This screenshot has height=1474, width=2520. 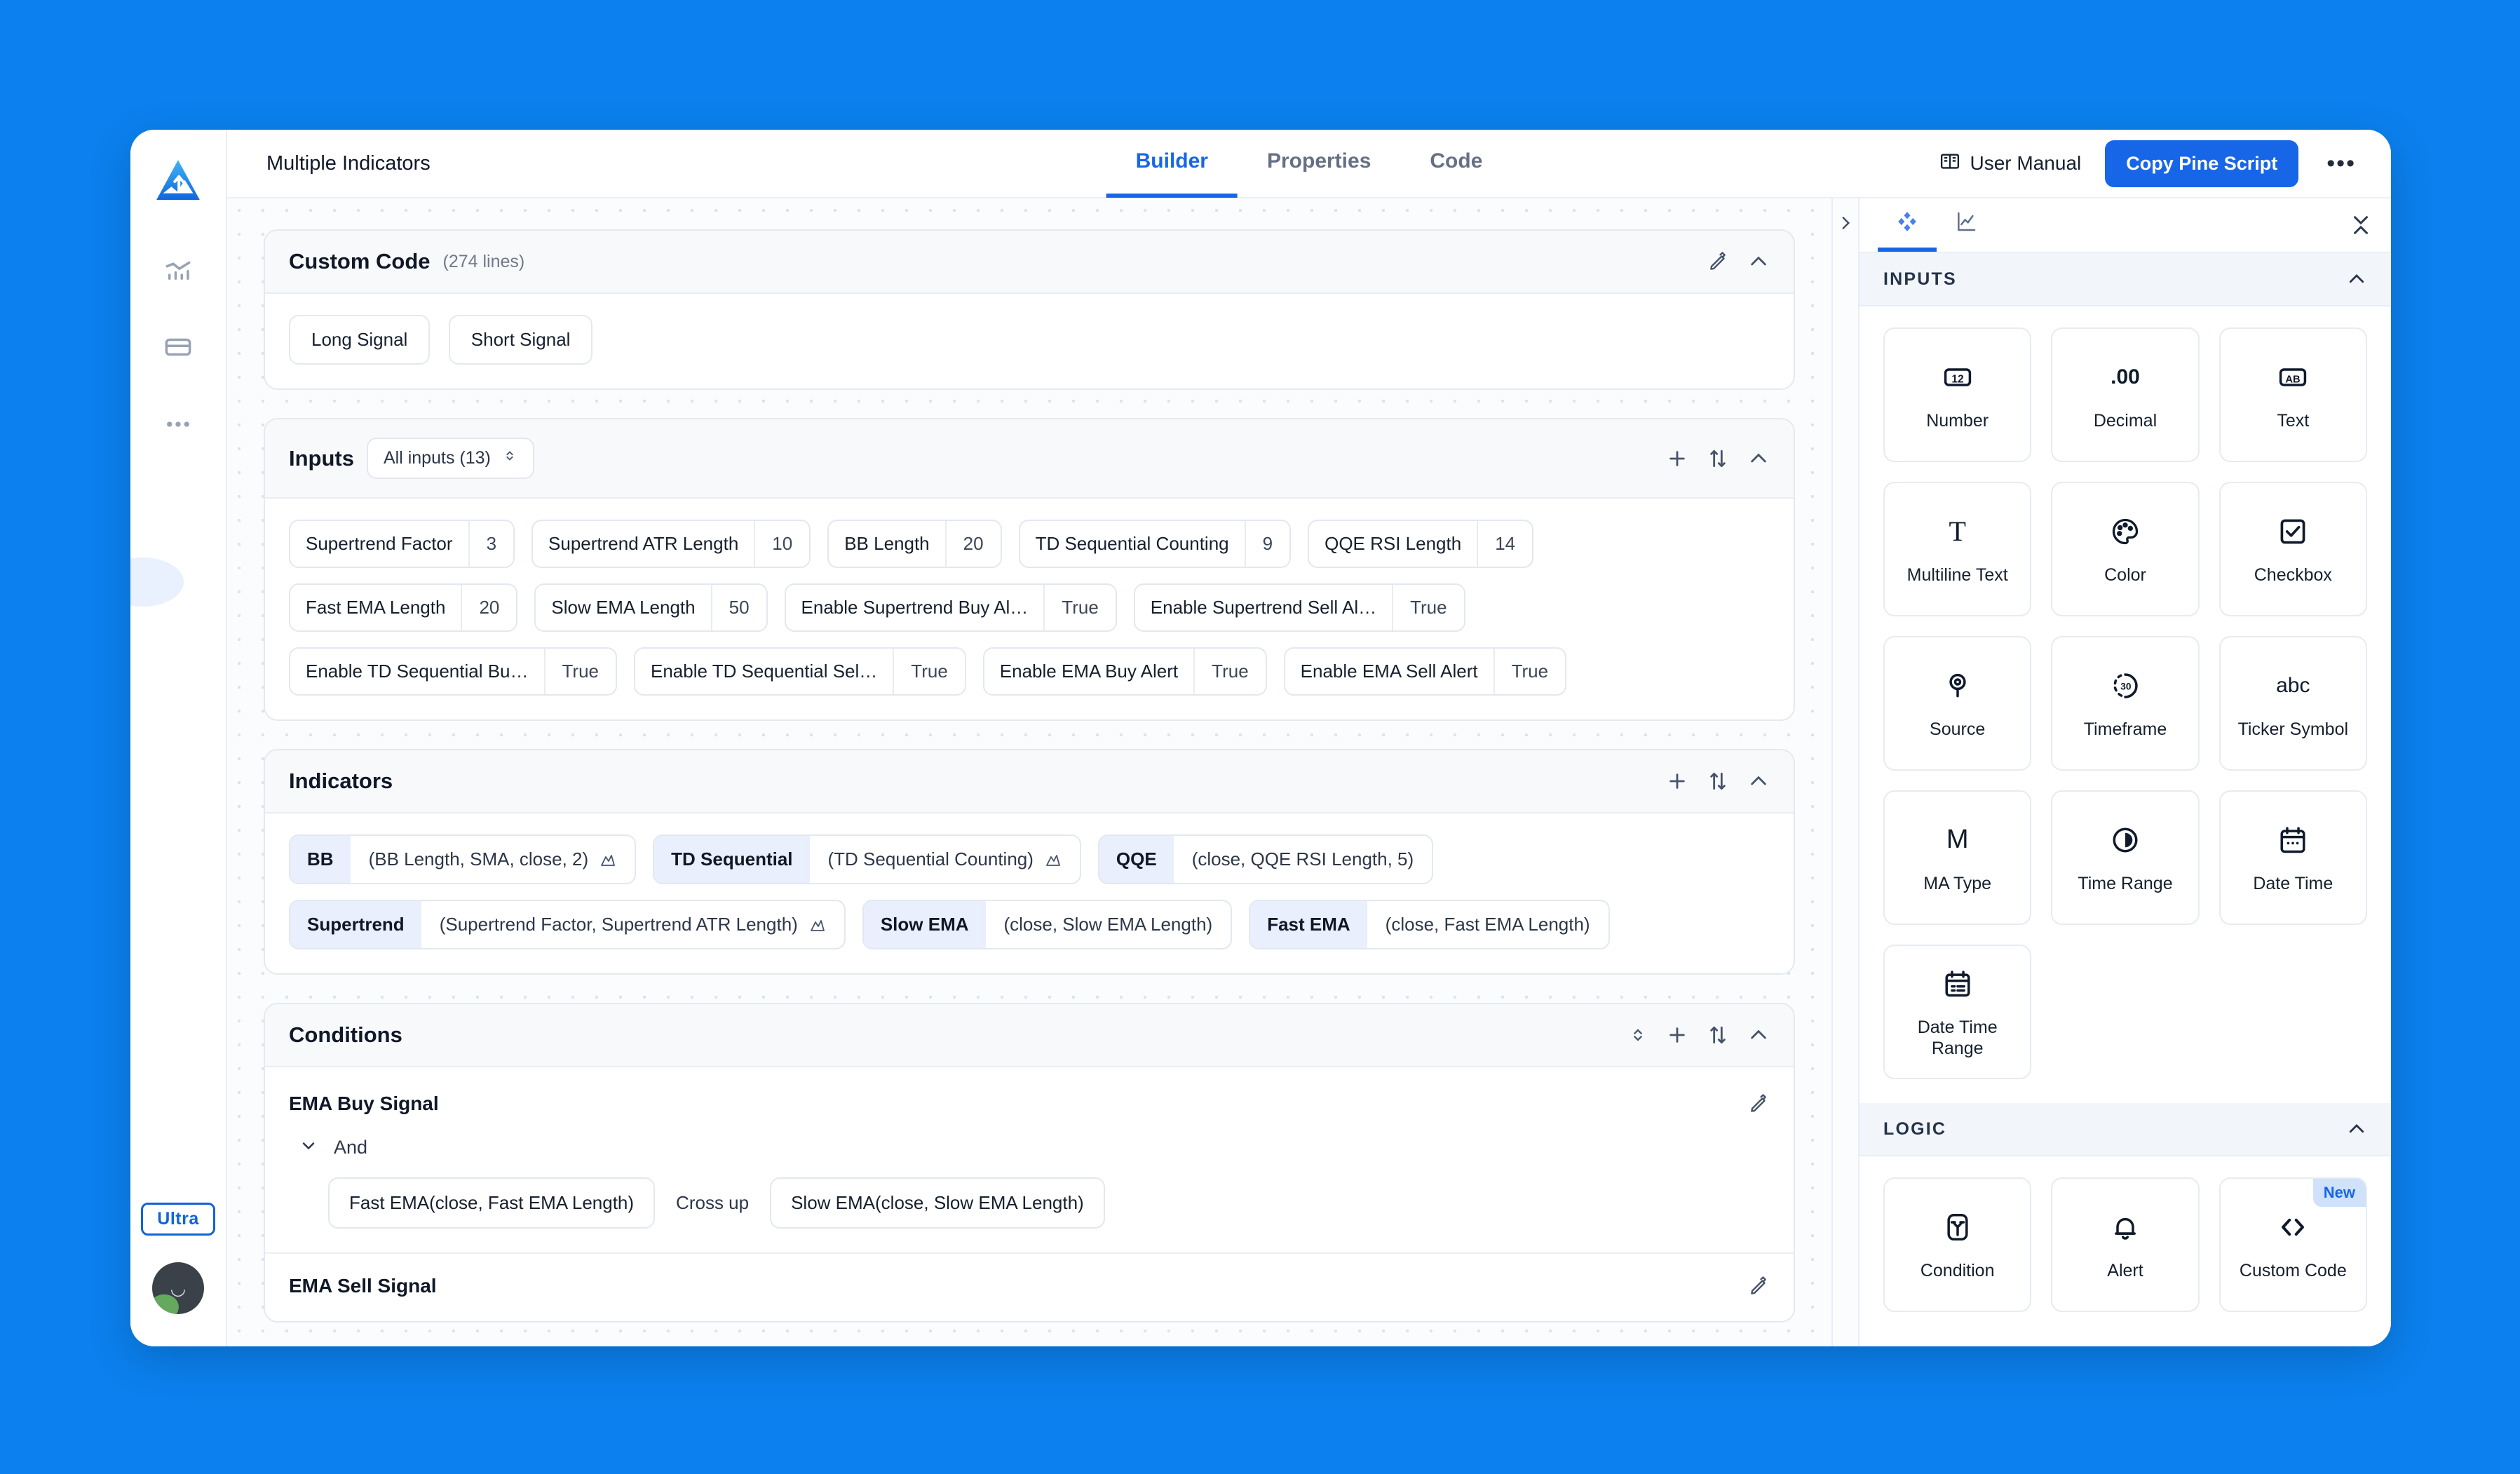 I want to click on condition-group-name: EMA Buy Signal, so click(x=364, y=1104).